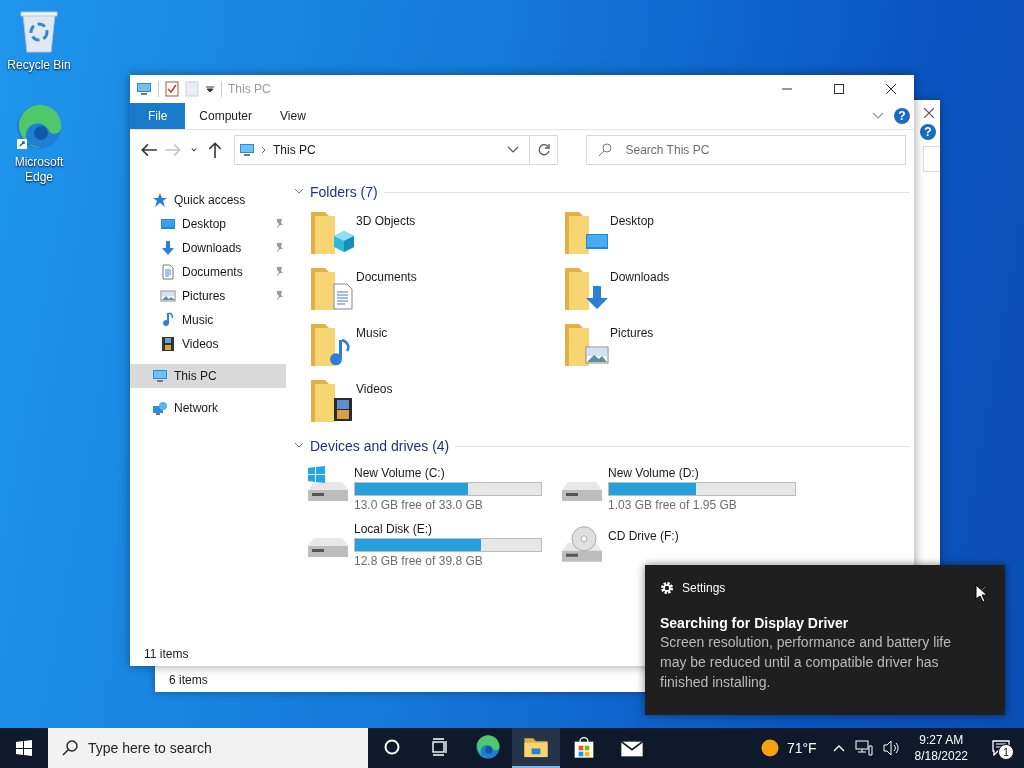 This screenshot has height=768, width=1024. What do you see at coordinates (435, 234) in the screenshot?
I see `folder-item: 3D Objects` at bounding box center [435, 234].